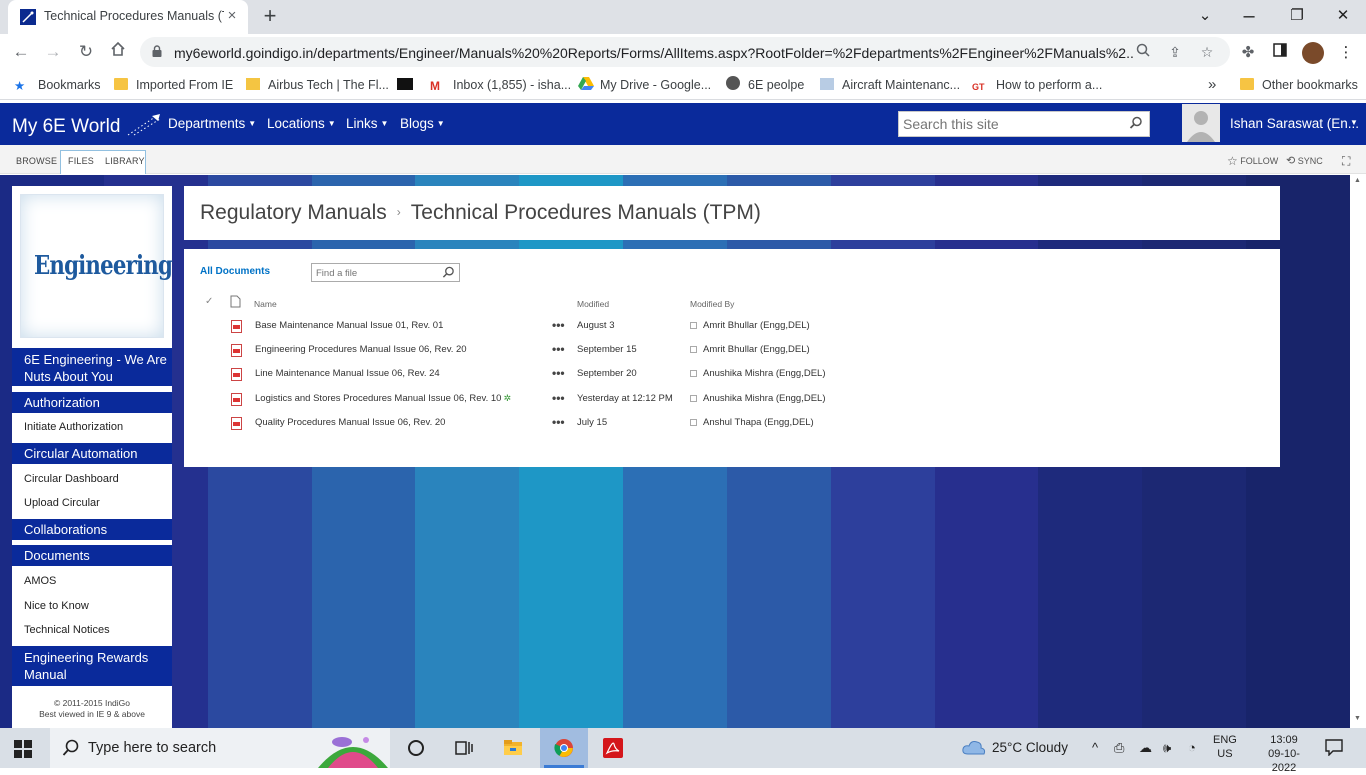  I want to click on engineering-logo: Engineering, so click(96, 266).